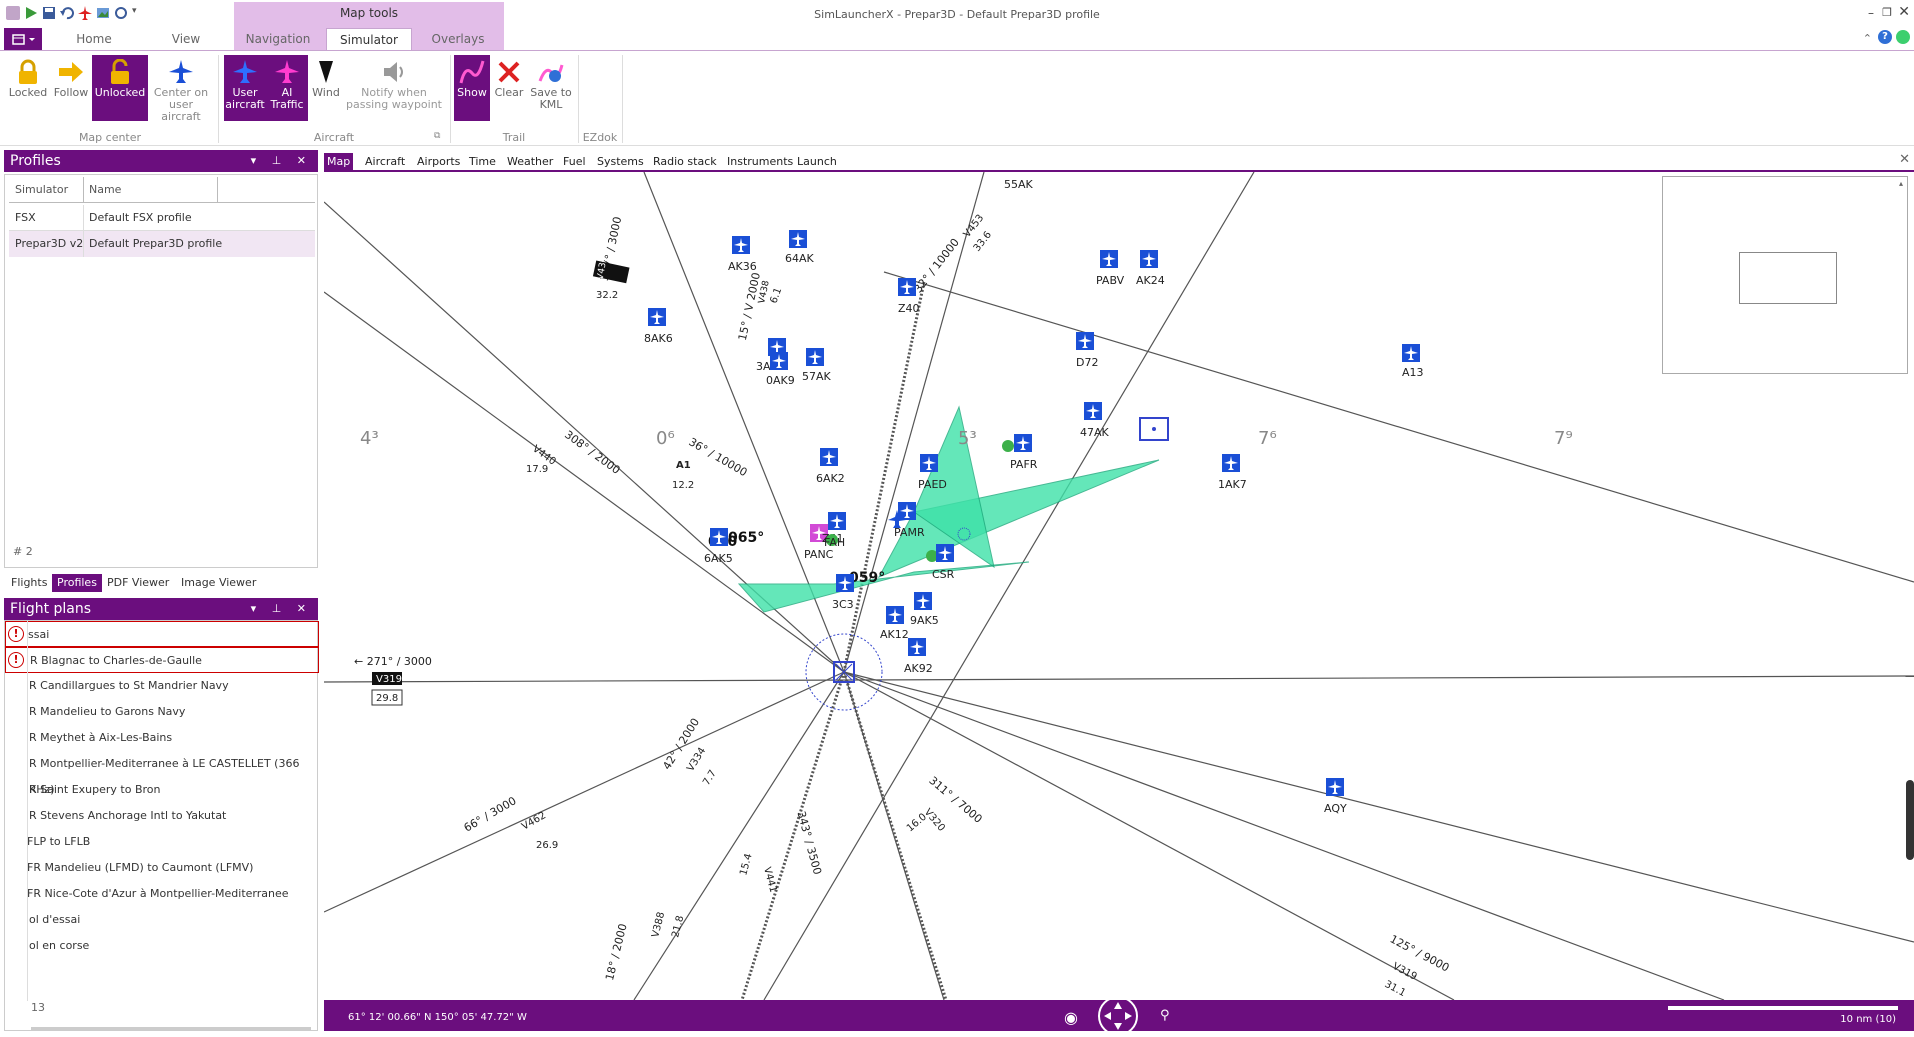 The width and height of the screenshot is (1914, 1037). What do you see at coordinates (438, 161) in the screenshot?
I see `tab-airports: Airports` at bounding box center [438, 161].